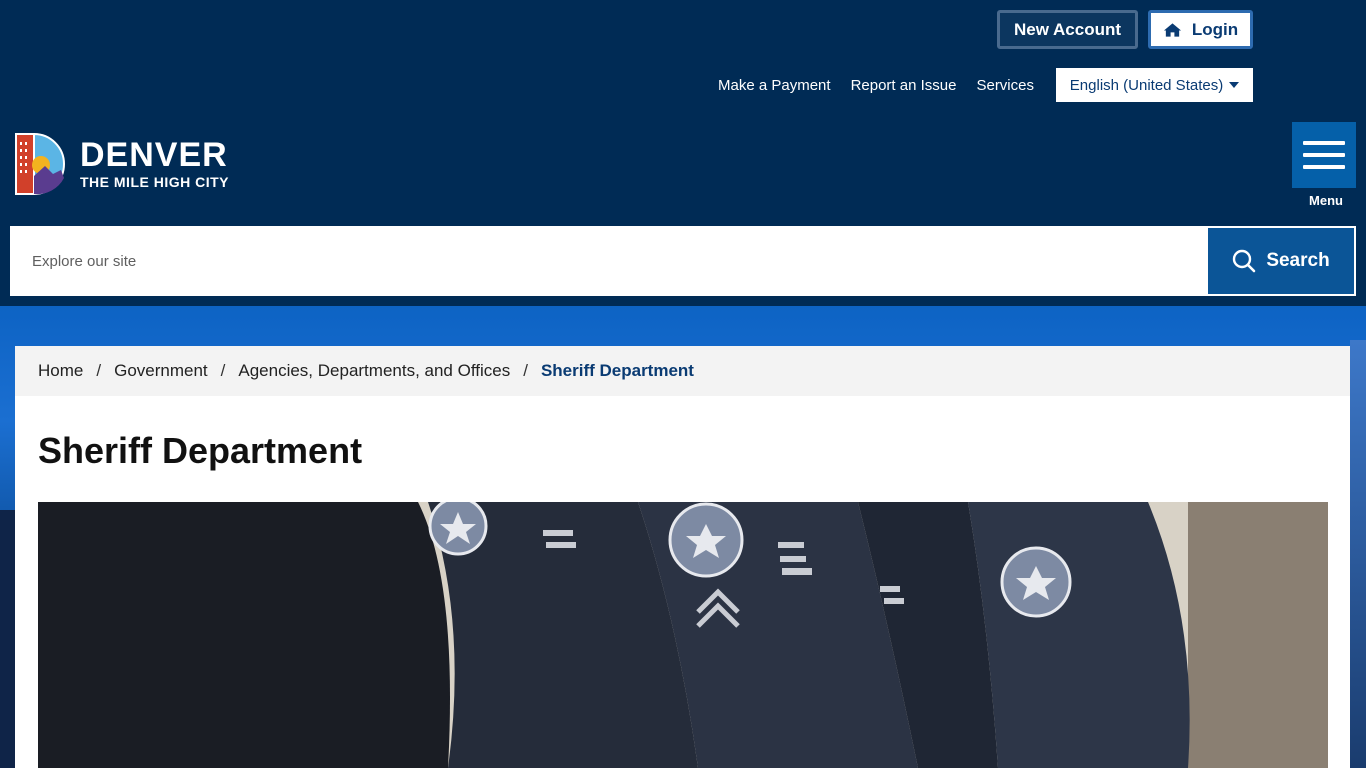 The width and height of the screenshot is (1366, 768). What do you see at coordinates (1298, 260) in the screenshot?
I see `search-button-label: Search` at bounding box center [1298, 260].